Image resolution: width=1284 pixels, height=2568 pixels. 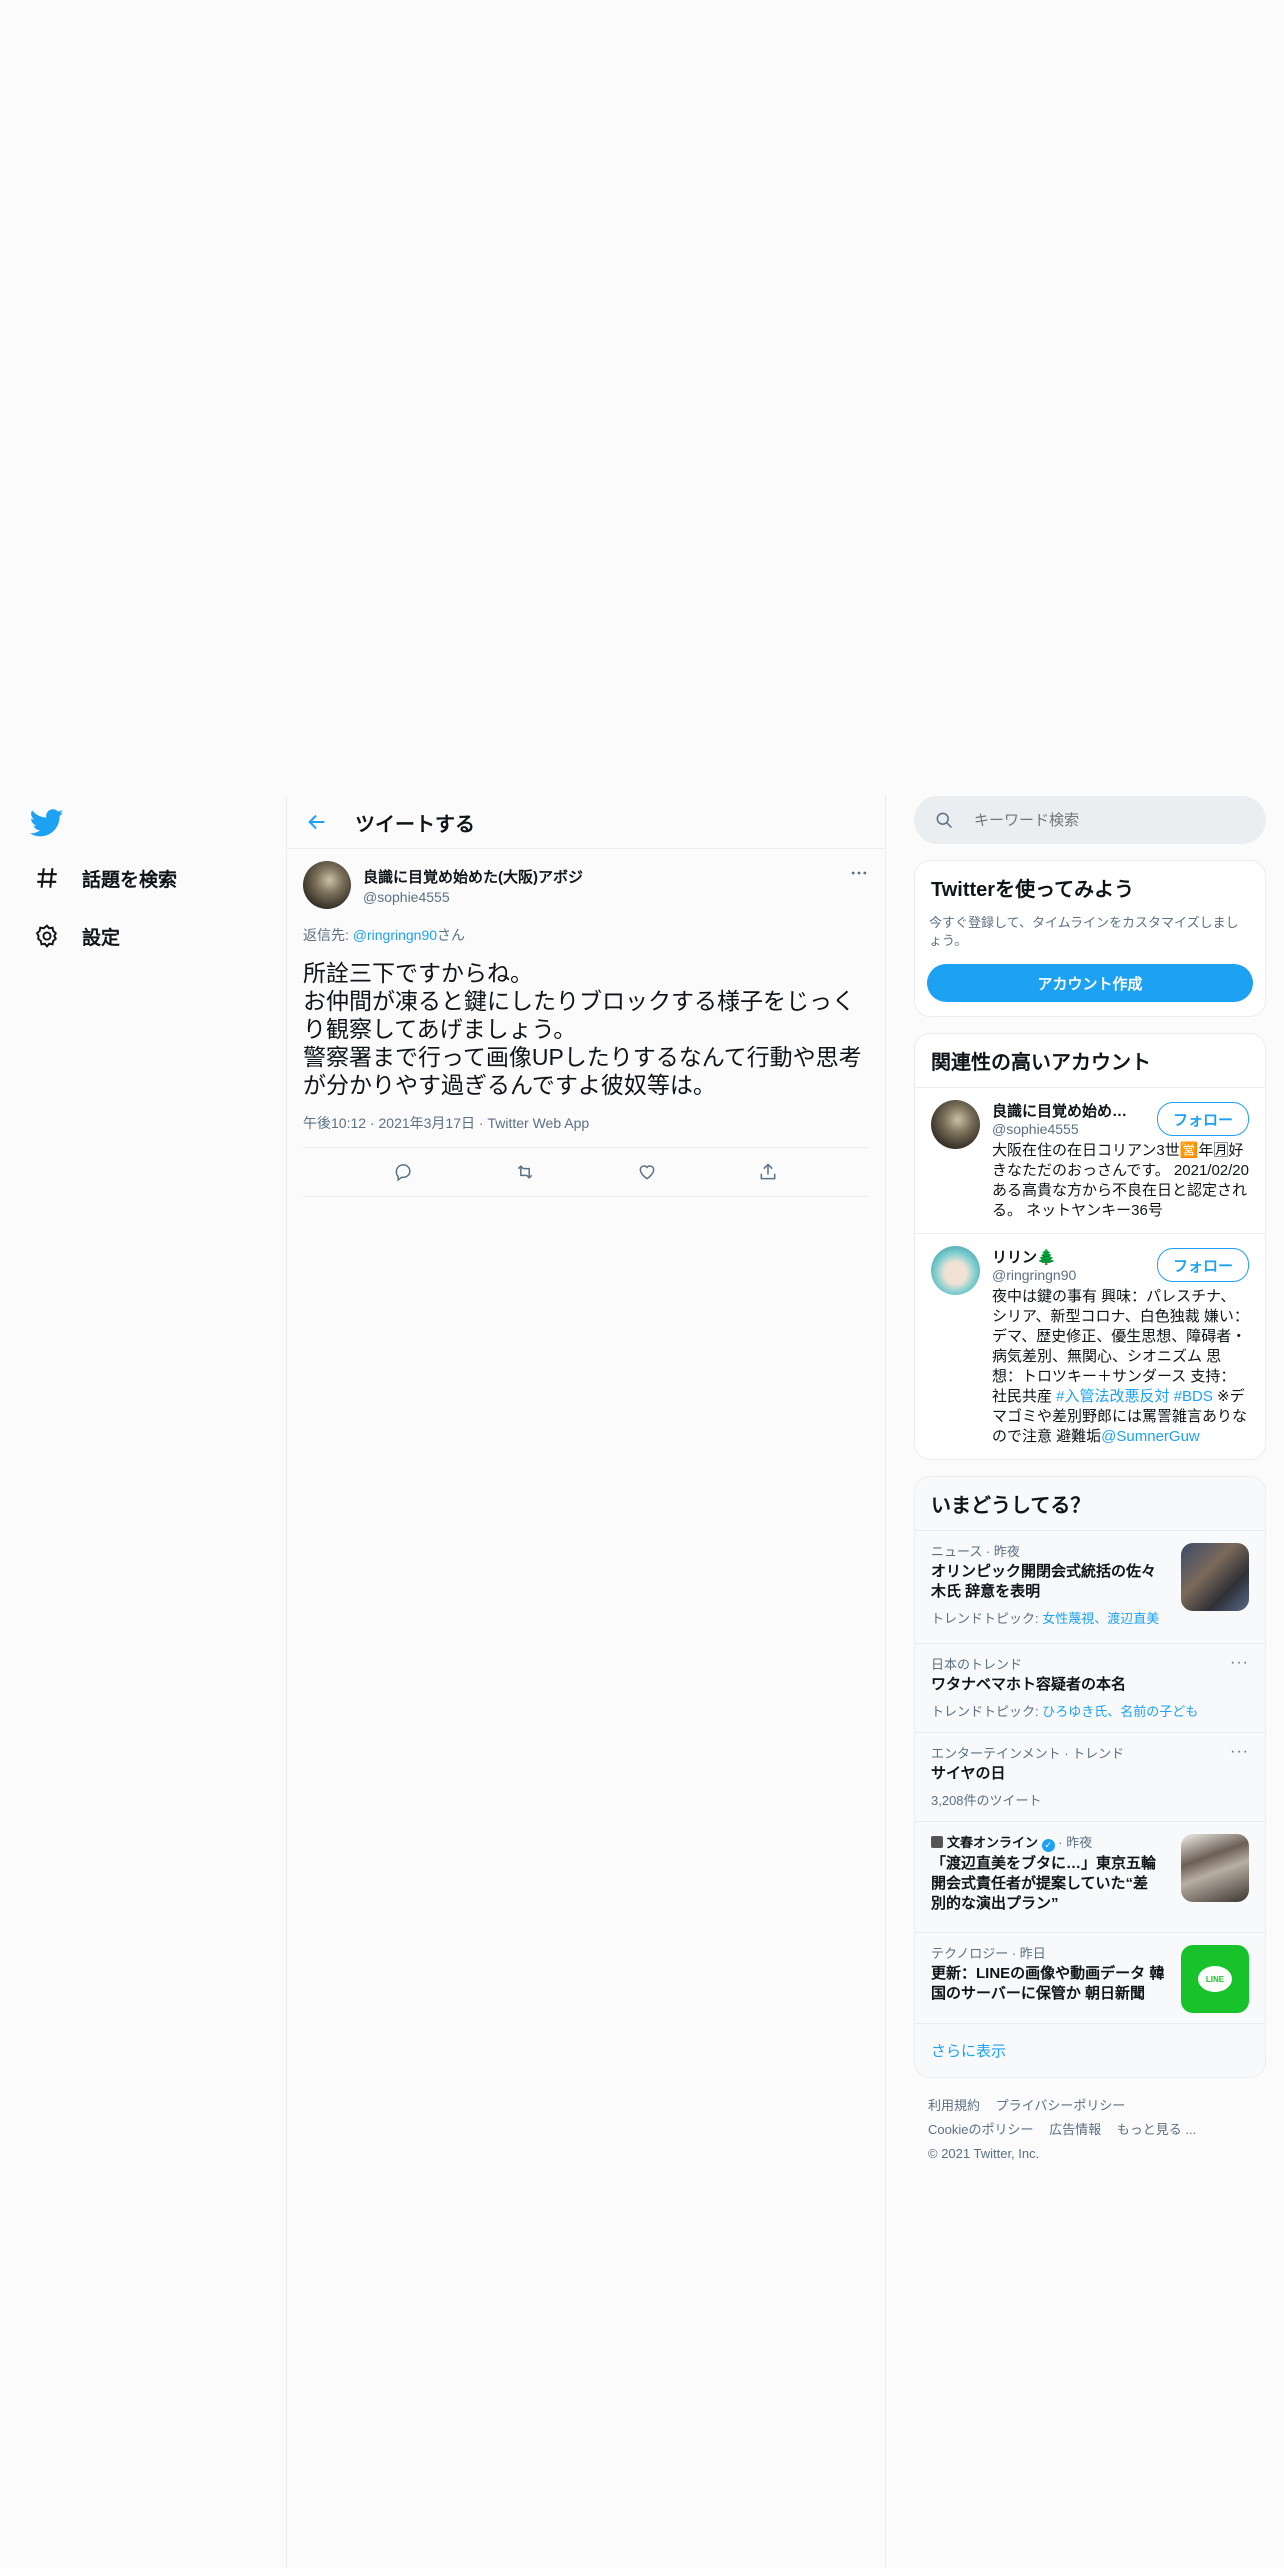 I want to click on gear-icon, so click(x=47, y=936).